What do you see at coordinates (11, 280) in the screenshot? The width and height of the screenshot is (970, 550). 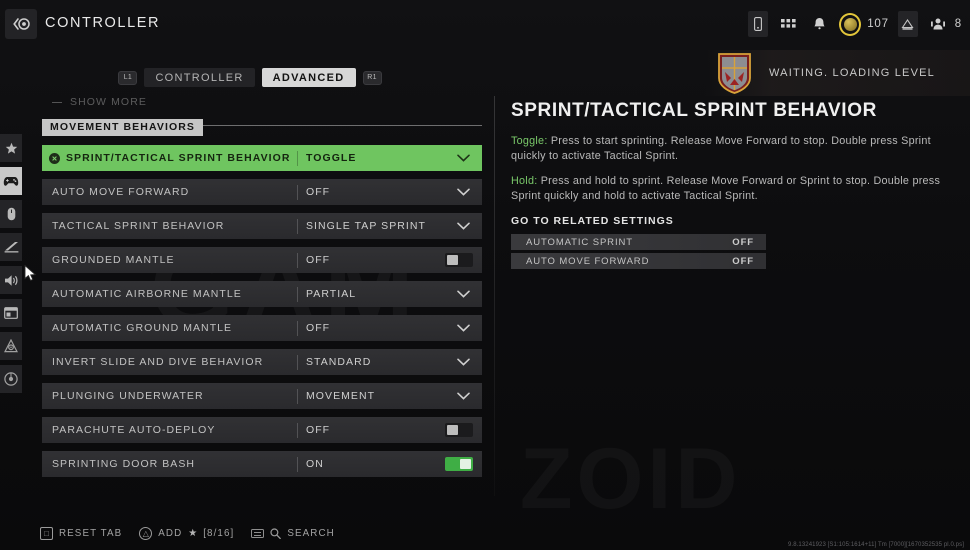 I see `sidebar-item-audio` at bounding box center [11, 280].